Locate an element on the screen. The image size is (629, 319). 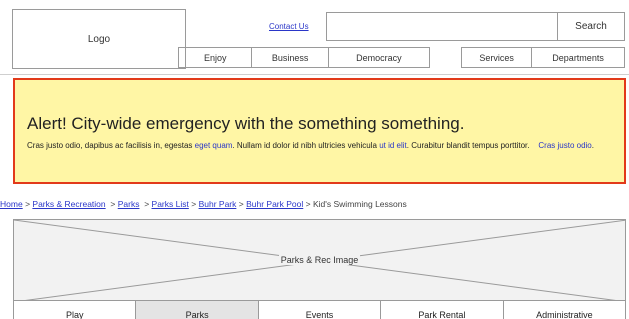
logo: Logo is located at coordinates (99, 39).